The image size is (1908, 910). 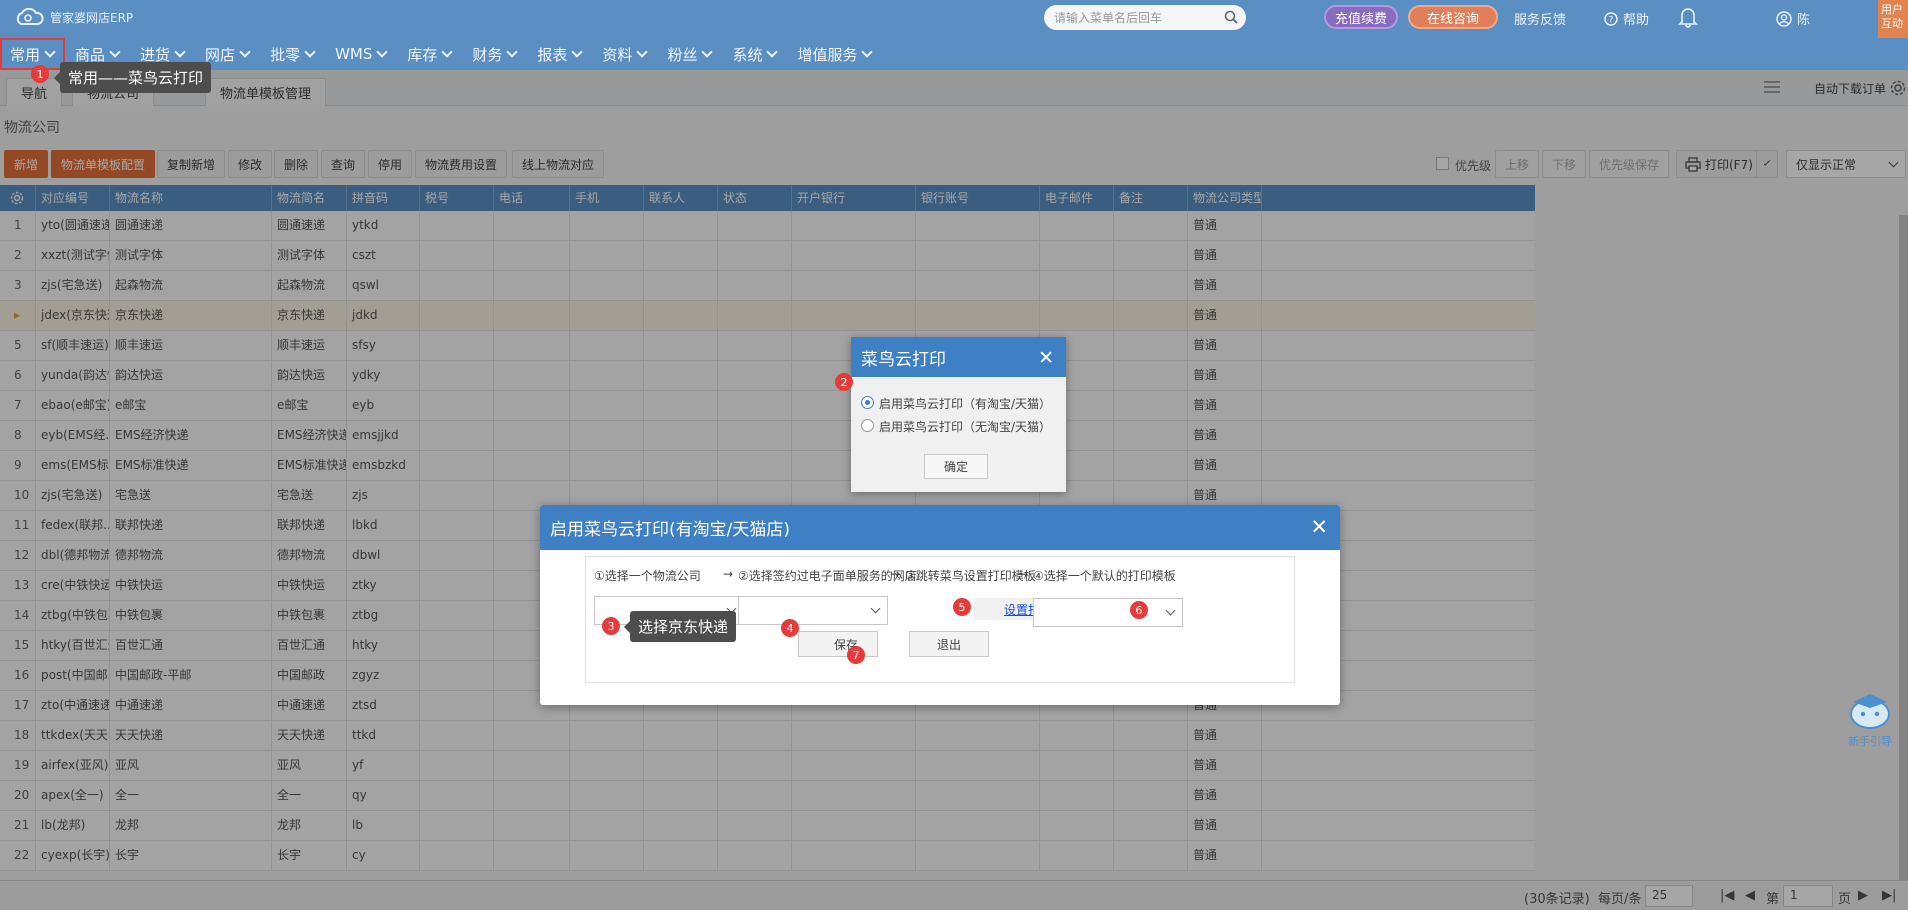 I want to click on menu-item-label: 报表, so click(x=552, y=54).